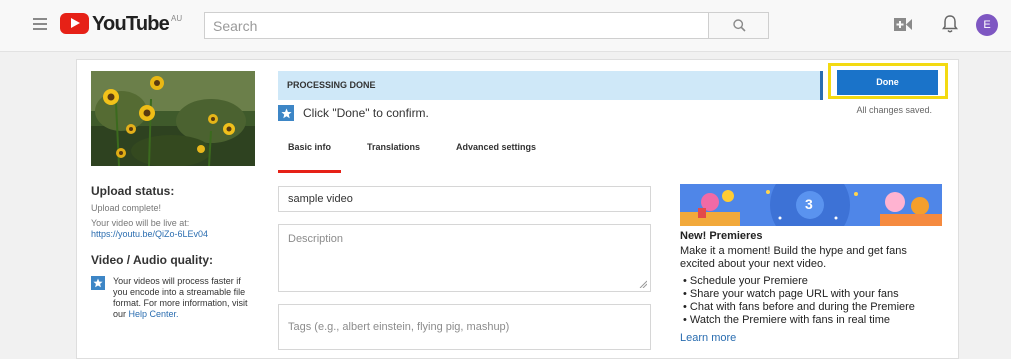 The width and height of the screenshot is (1011, 359). Describe the element at coordinates (721, 236) in the screenshot. I see `promo-title: New! Premieres` at that location.